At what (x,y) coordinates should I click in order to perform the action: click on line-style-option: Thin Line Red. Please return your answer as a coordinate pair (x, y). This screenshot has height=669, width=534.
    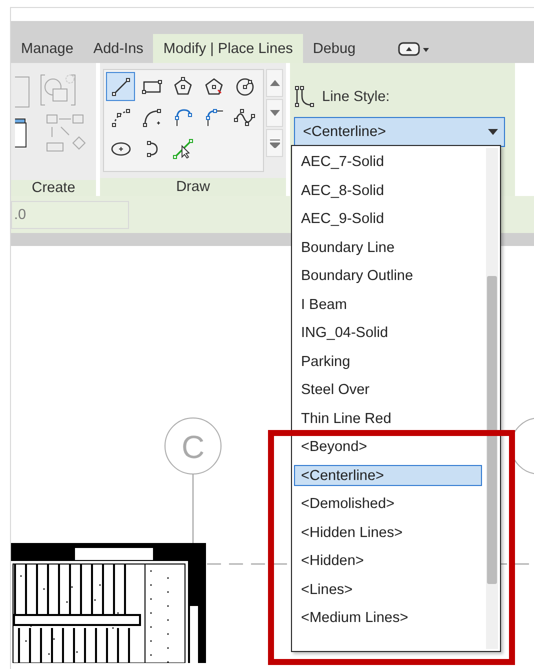
    Looking at the image, I should click on (388, 419).